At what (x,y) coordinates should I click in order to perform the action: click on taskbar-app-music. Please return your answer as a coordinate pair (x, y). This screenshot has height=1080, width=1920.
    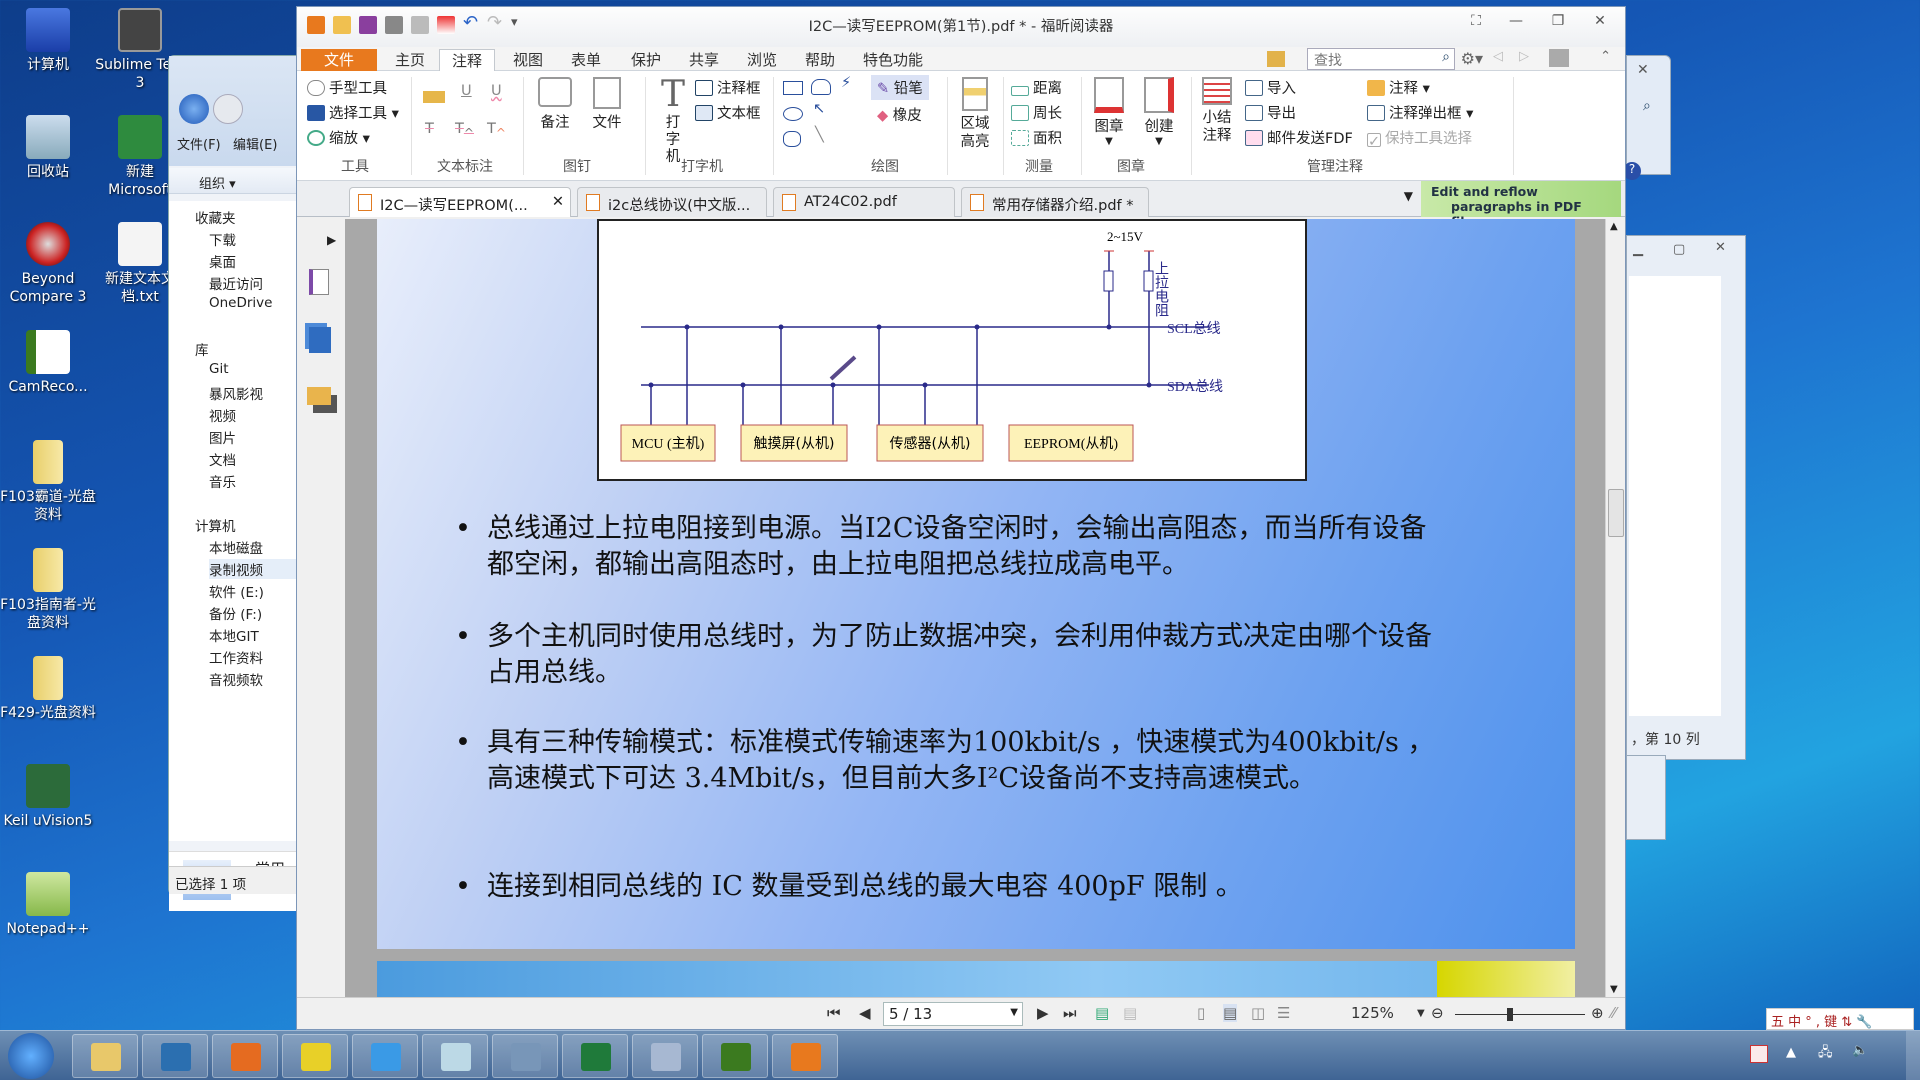
    Looking at the image, I should click on (315, 1056).